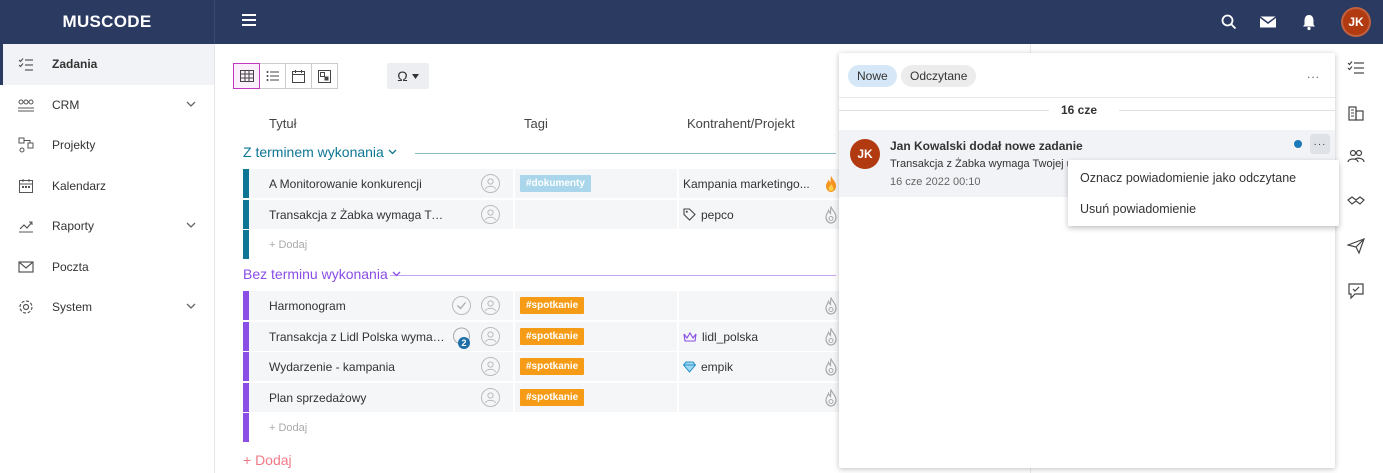 This screenshot has height=473, width=1383. I want to click on group-header: Z terminem wykonania, so click(320, 152).